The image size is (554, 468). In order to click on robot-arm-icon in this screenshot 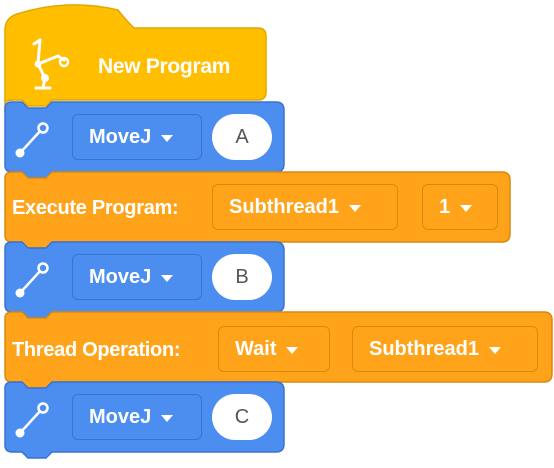, I will do `click(51, 64)`.